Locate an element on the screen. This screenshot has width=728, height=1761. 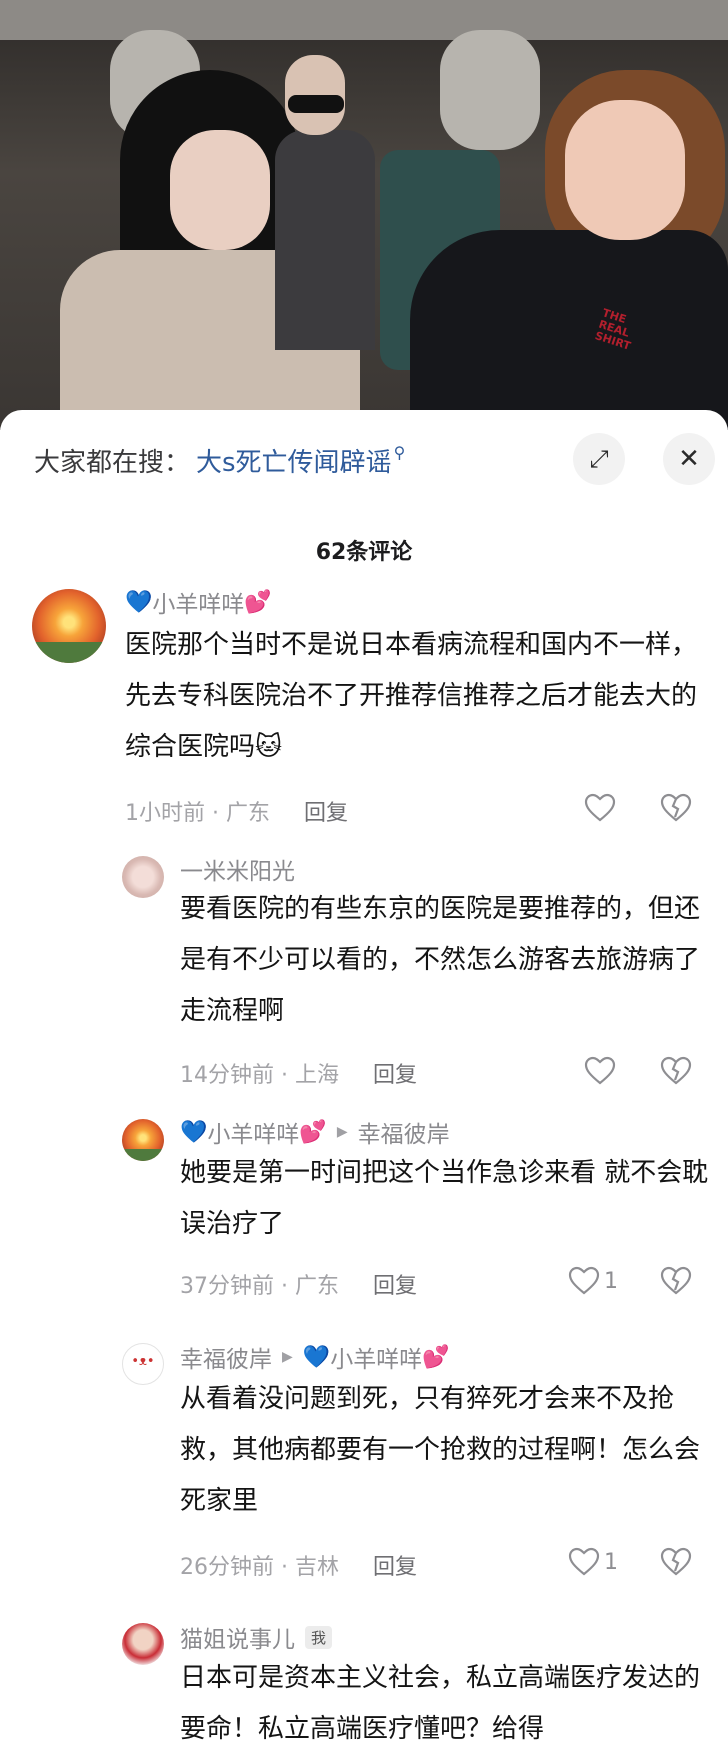
reply-to-name: 小羊咩咩 is located at coordinates (376, 1357).